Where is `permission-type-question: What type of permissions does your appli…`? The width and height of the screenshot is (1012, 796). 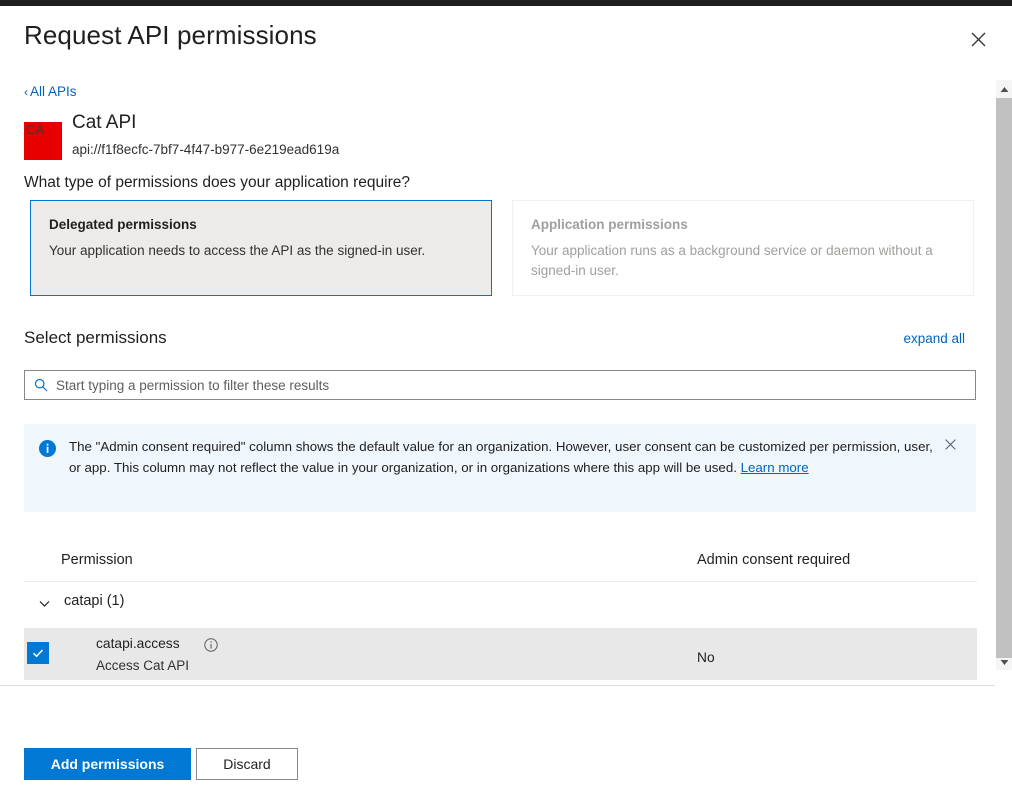 permission-type-question: What type of permissions does your appli… is located at coordinates (217, 182).